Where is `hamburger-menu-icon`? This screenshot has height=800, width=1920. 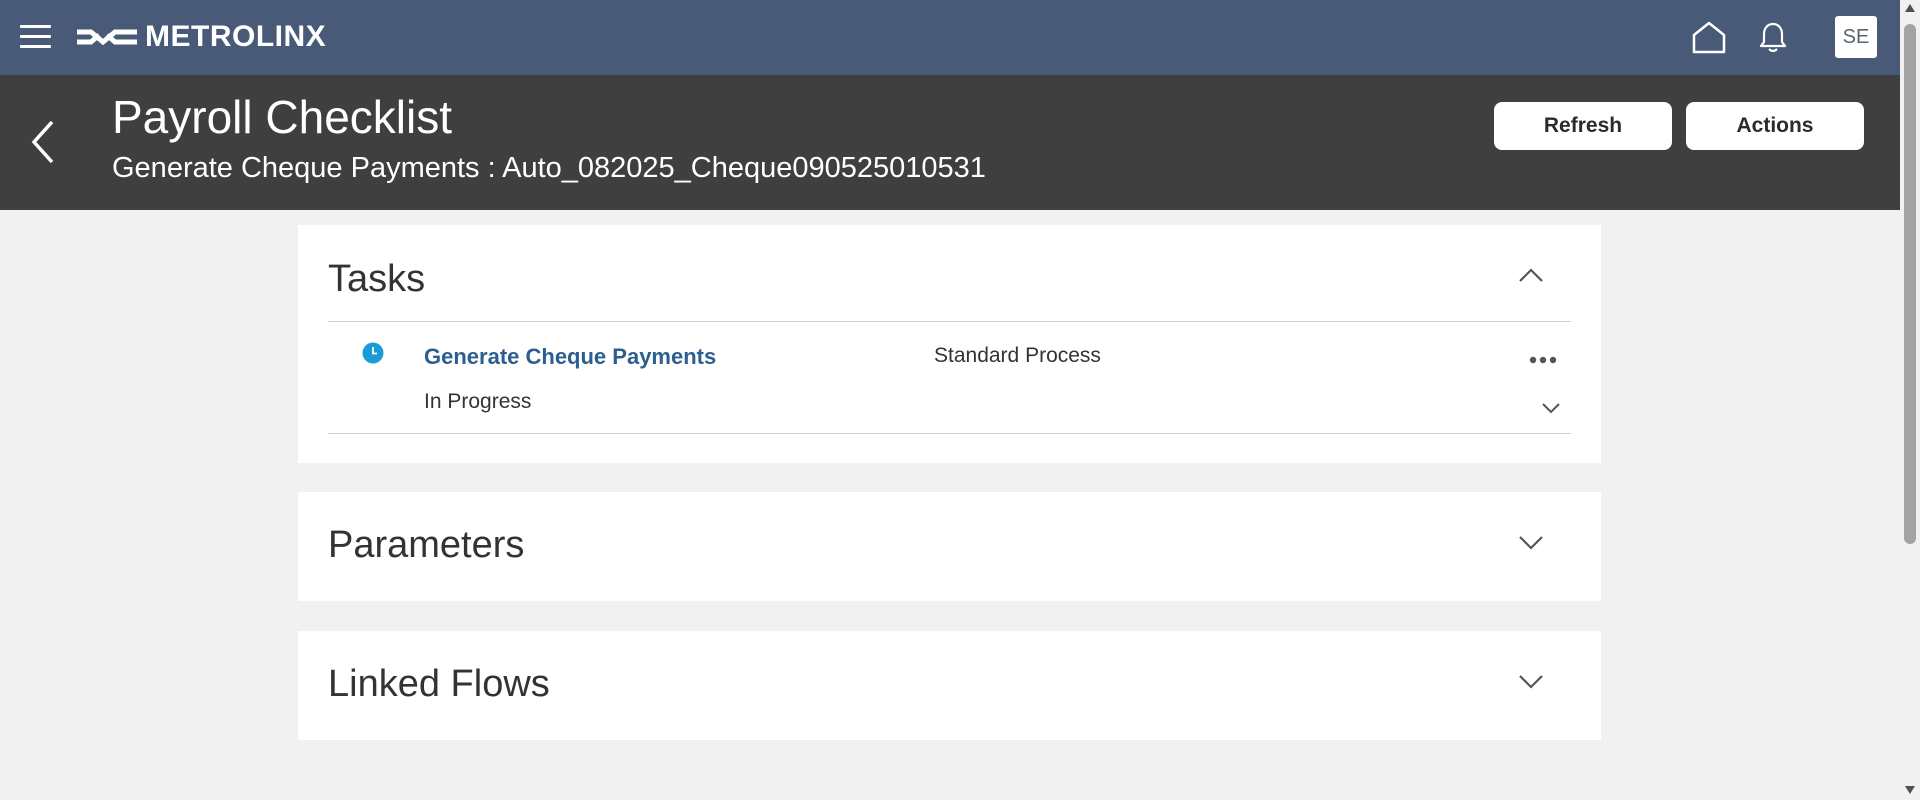 hamburger-menu-icon is located at coordinates (35, 37).